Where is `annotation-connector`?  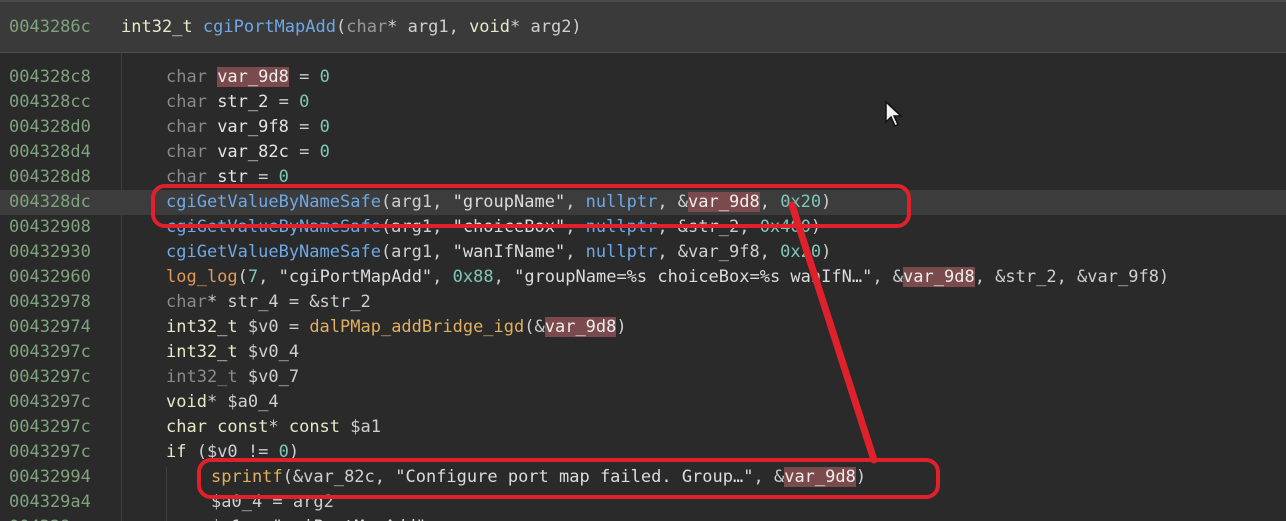
annotation-connector is located at coordinates (833, 332).